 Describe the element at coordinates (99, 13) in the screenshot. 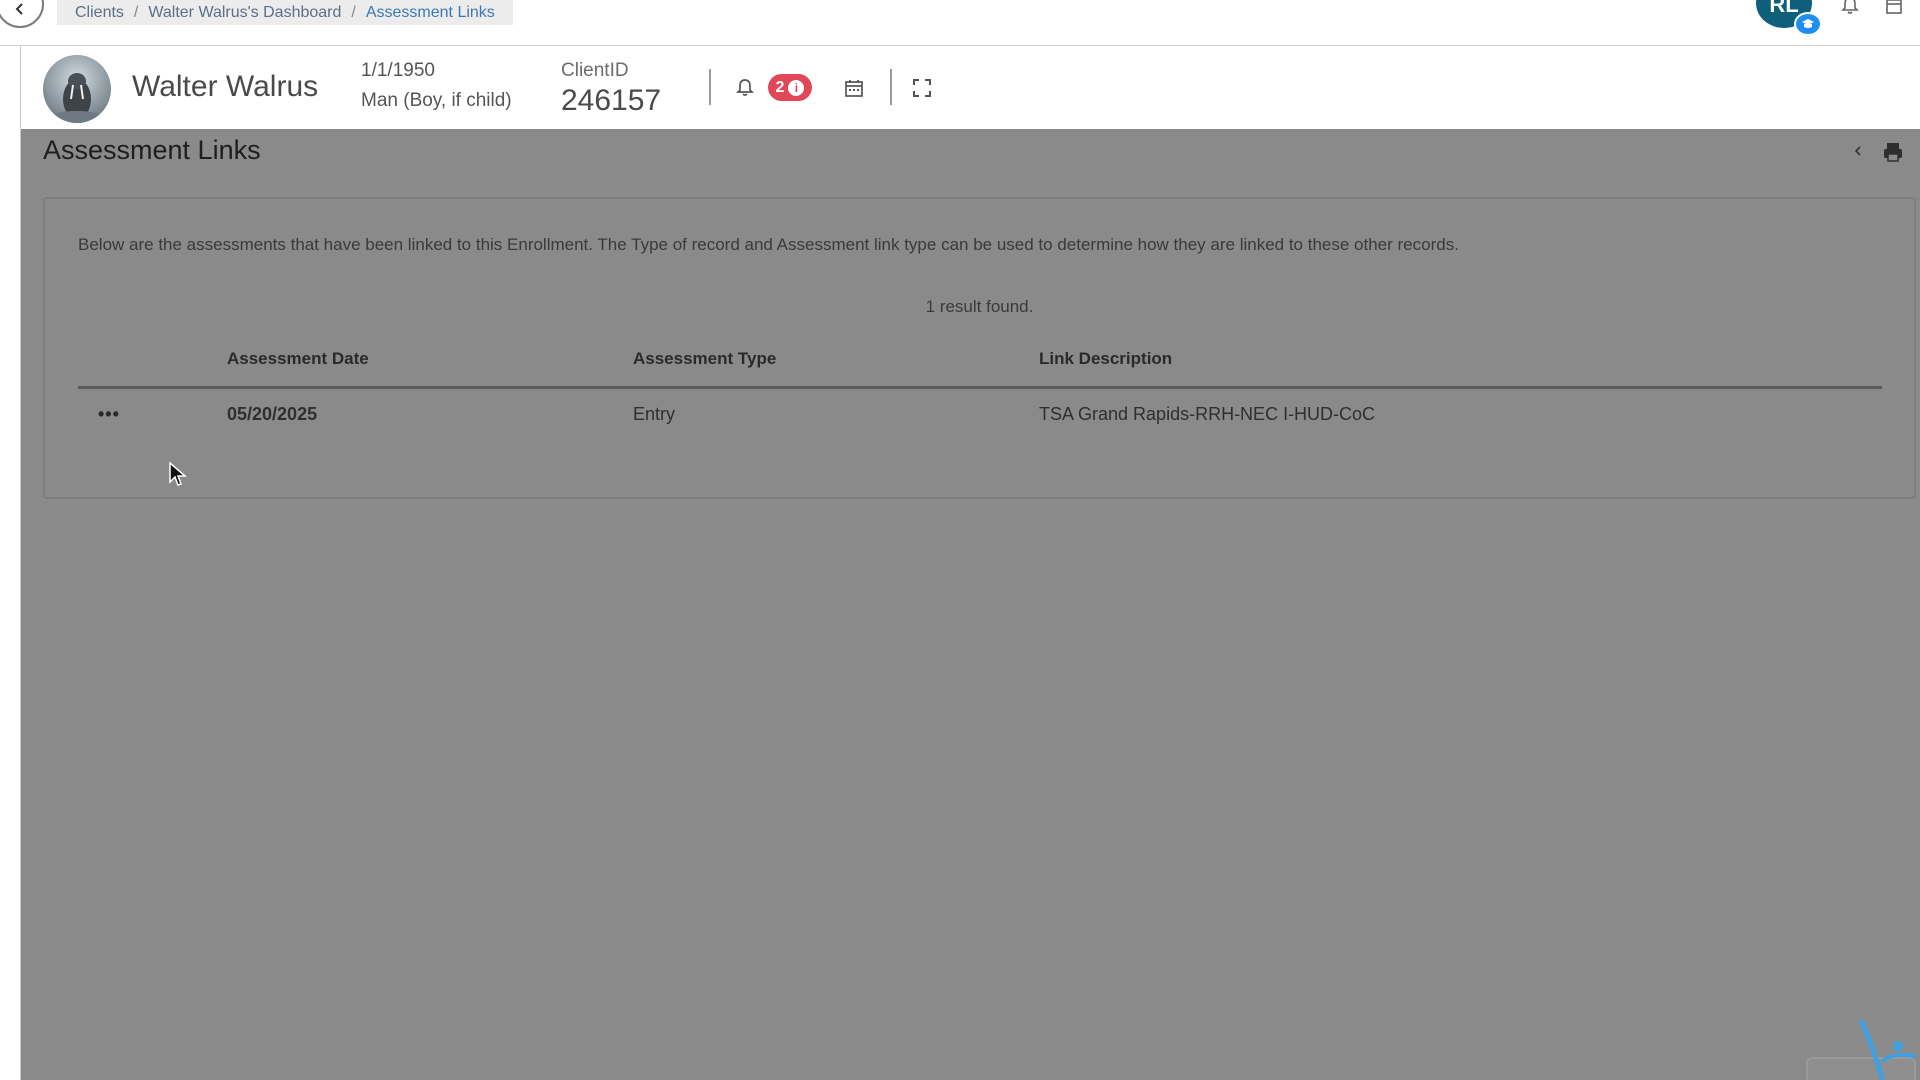

I see `breadcrumb-clients: Clients` at that location.